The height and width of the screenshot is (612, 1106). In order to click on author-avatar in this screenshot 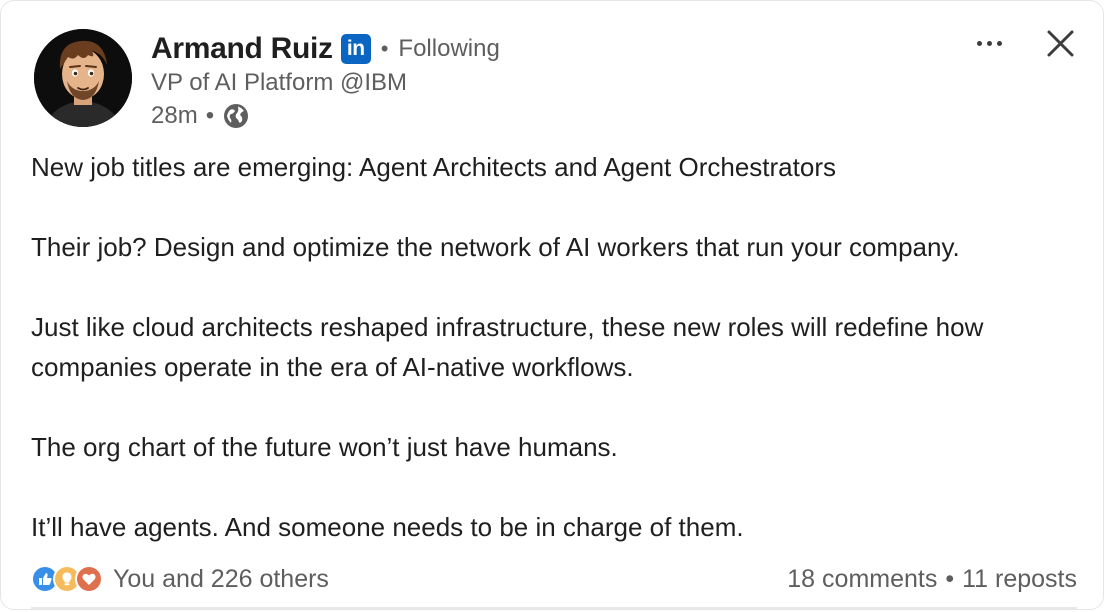, I will do `click(83, 78)`.